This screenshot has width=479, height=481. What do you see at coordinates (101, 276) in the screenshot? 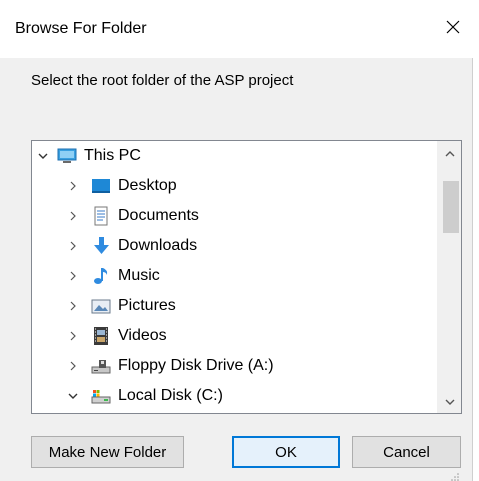
I see `music-icon` at bounding box center [101, 276].